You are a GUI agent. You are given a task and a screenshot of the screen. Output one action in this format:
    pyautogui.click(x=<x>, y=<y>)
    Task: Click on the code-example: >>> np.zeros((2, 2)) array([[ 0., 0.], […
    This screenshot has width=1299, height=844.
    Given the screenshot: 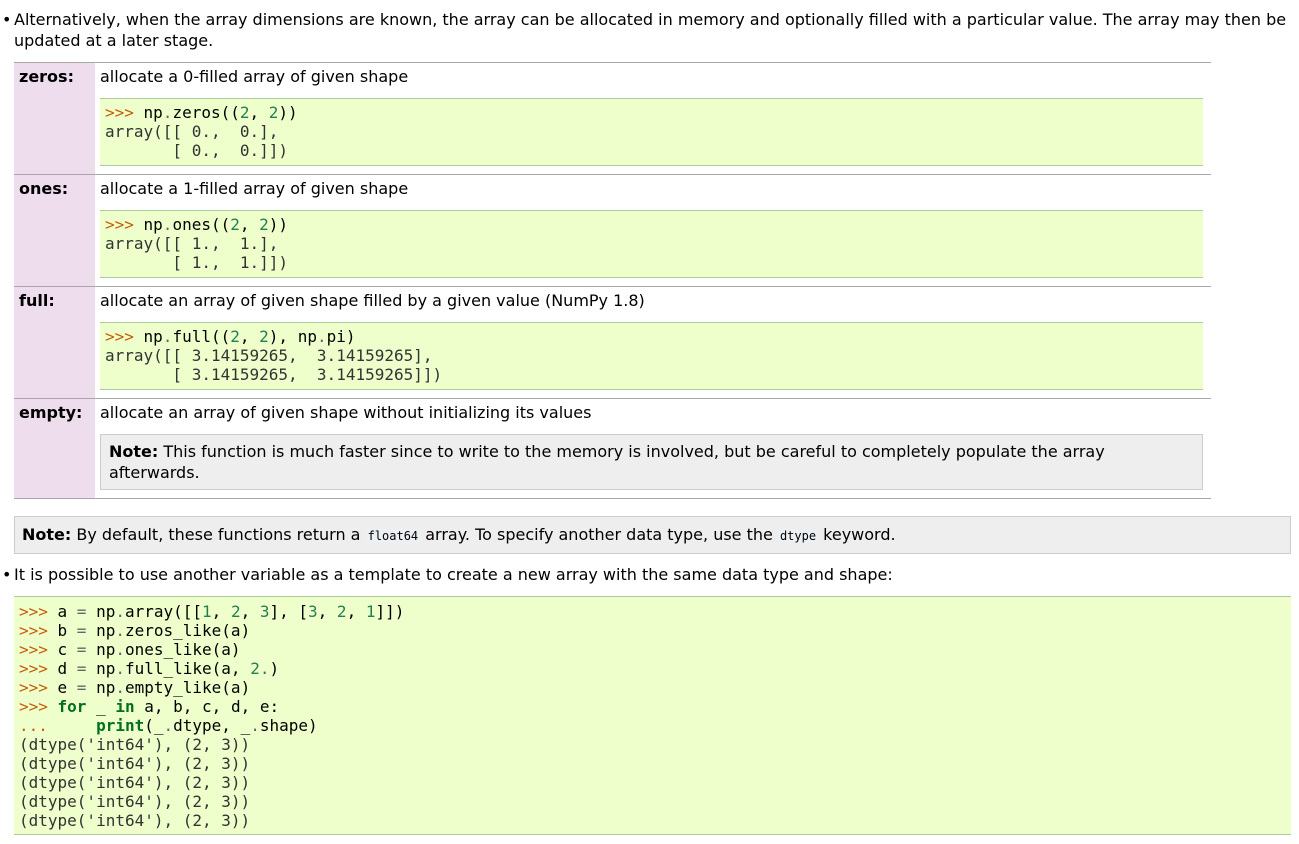 What is the action you would take?
    pyautogui.click(x=651, y=132)
    